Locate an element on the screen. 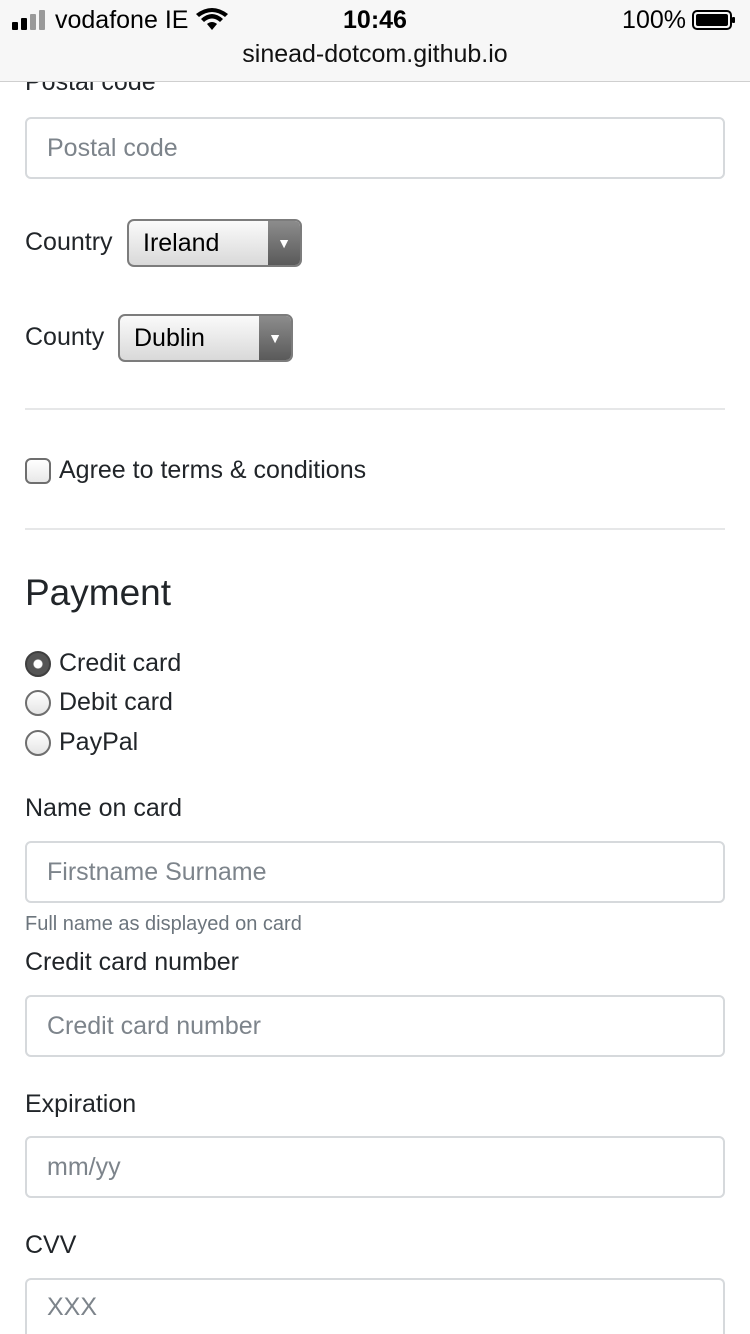 Image resolution: width=750 pixels, height=1334 pixels. expiration-label: Expiration is located at coordinates (81, 1104).